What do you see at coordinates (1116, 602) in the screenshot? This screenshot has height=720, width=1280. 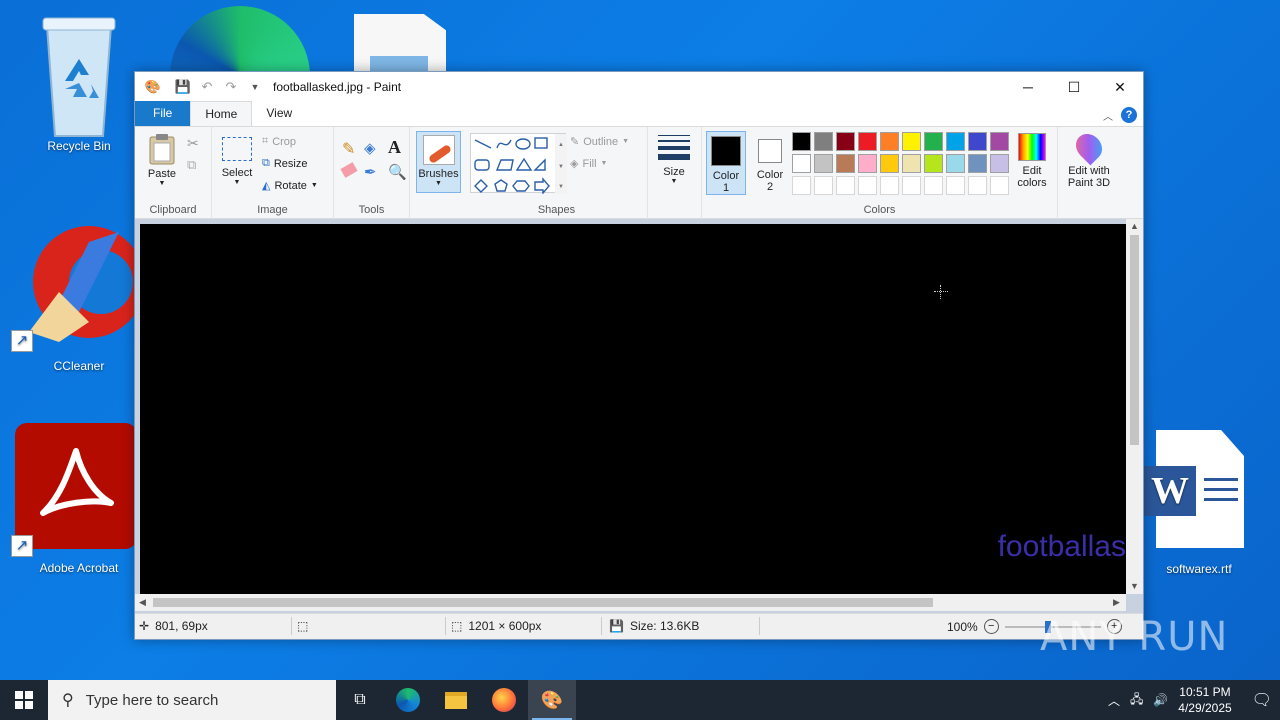 I see `scroll-right-icon: ▶` at bounding box center [1116, 602].